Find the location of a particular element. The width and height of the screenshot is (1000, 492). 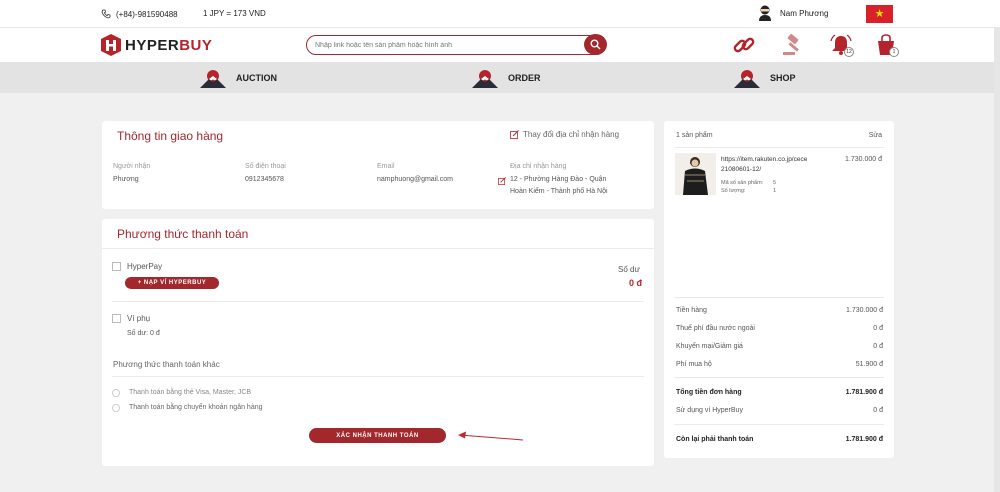

user-menu: Nam Phương is located at coordinates (793, 13).